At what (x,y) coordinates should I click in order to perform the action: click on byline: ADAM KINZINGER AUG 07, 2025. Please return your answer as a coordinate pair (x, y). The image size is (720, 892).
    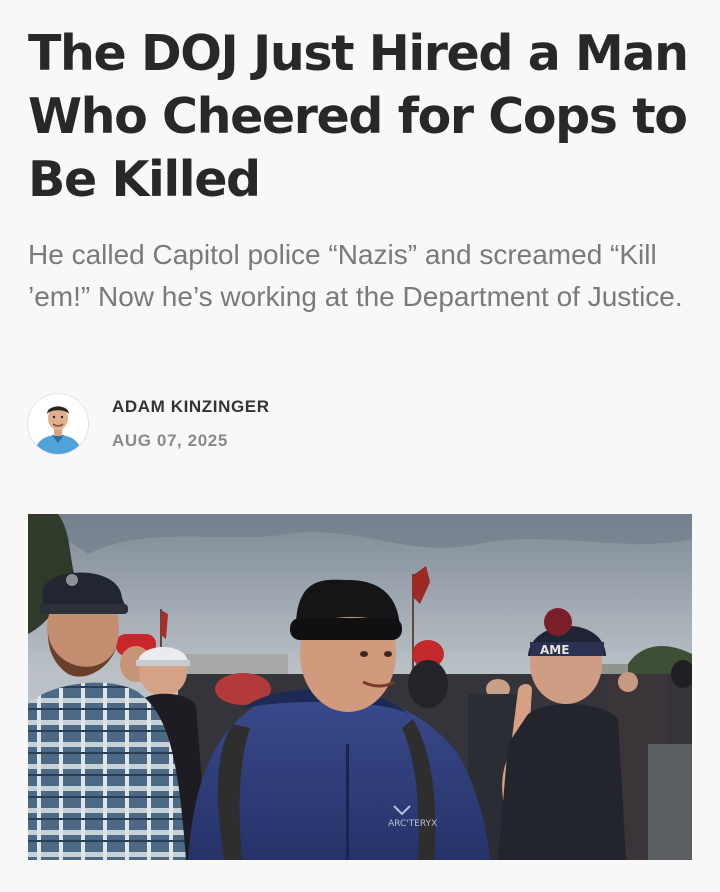
    Looking at the image, I should click on (228, 425).